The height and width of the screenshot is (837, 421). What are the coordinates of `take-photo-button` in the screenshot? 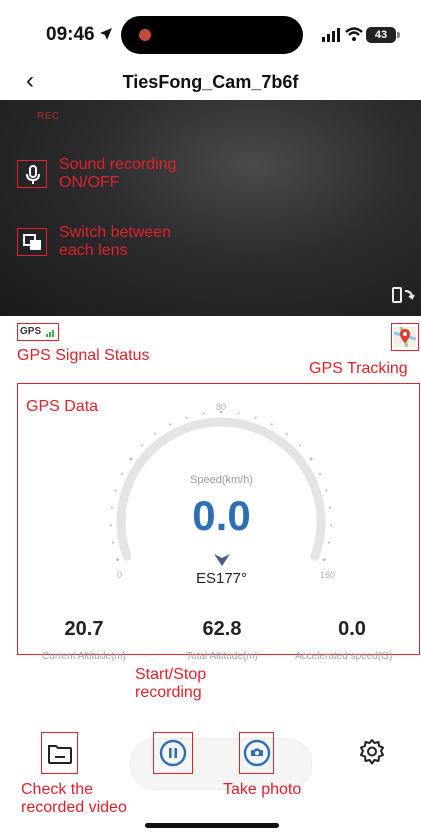 It's located at (256, 753).